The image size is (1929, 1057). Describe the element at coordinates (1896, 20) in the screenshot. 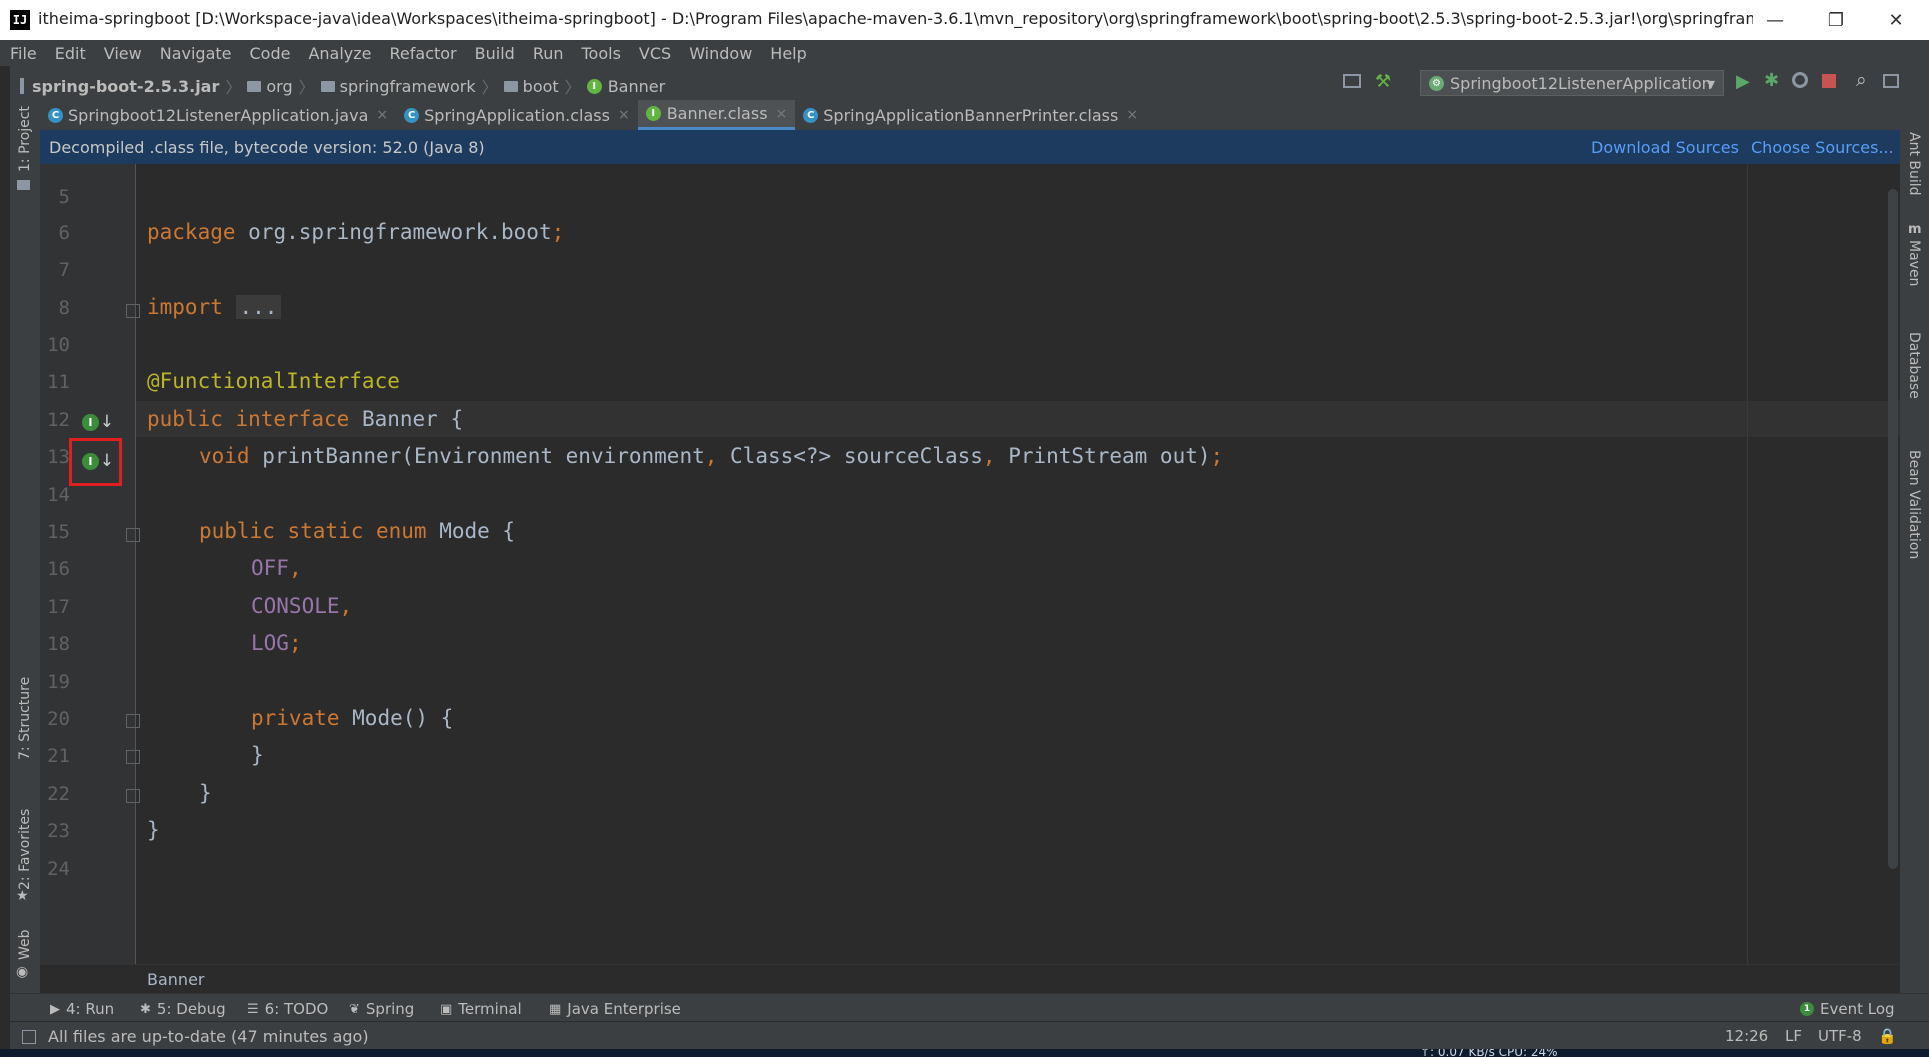

I see `close-window-button: ✕` at that location.